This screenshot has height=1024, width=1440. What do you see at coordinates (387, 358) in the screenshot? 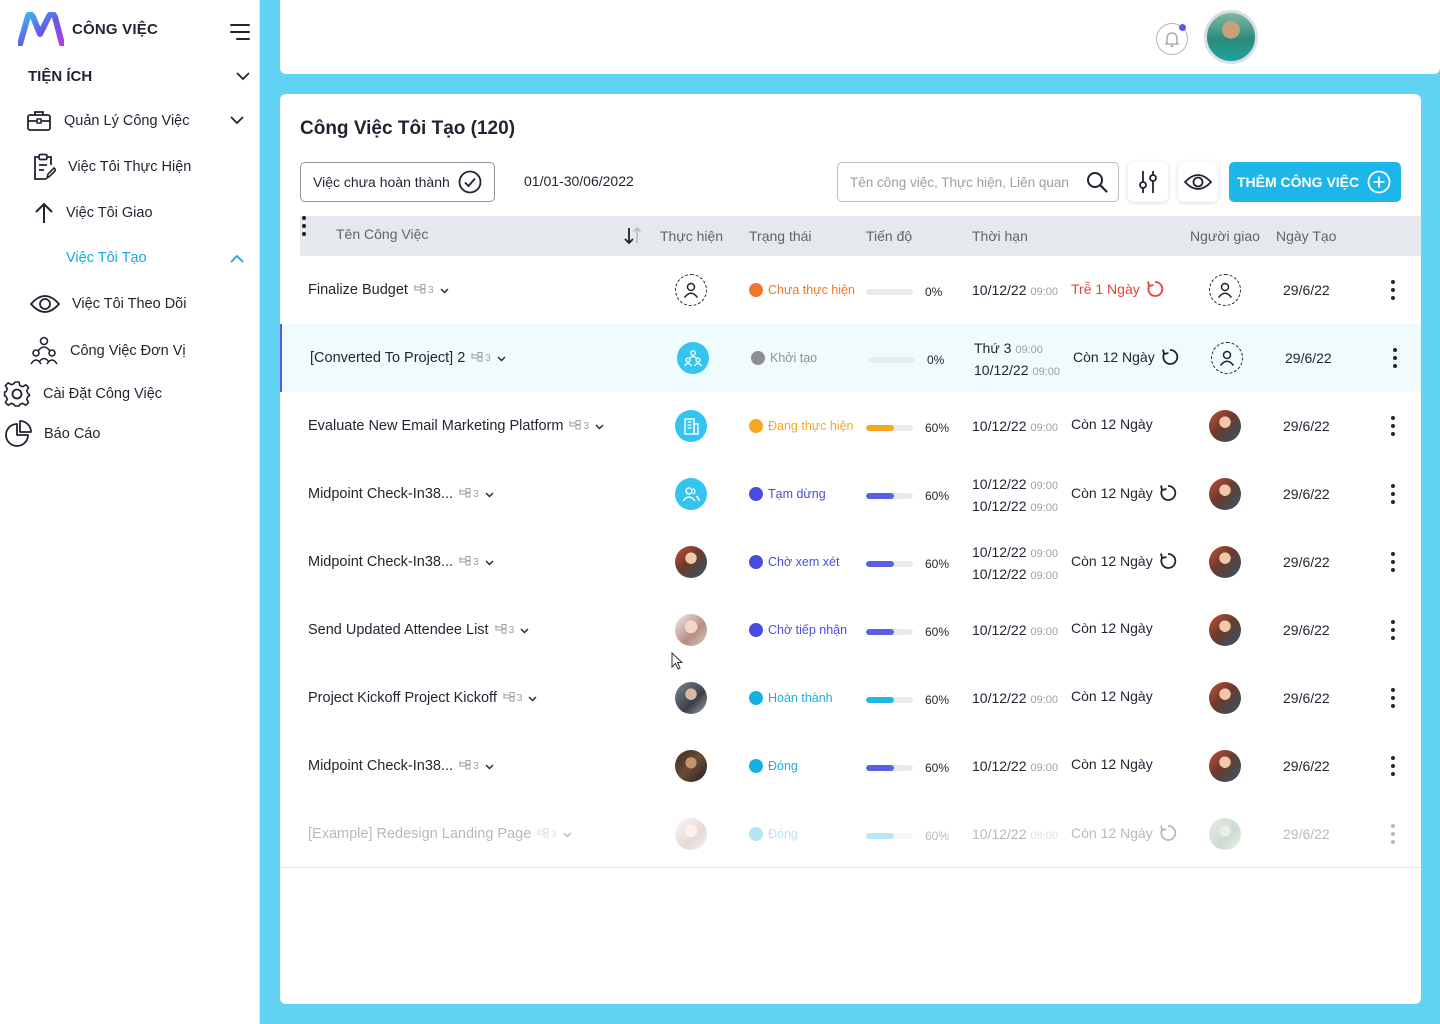
I see `task-title: [Converted To Project] 2` at bounding box center [387, 358].